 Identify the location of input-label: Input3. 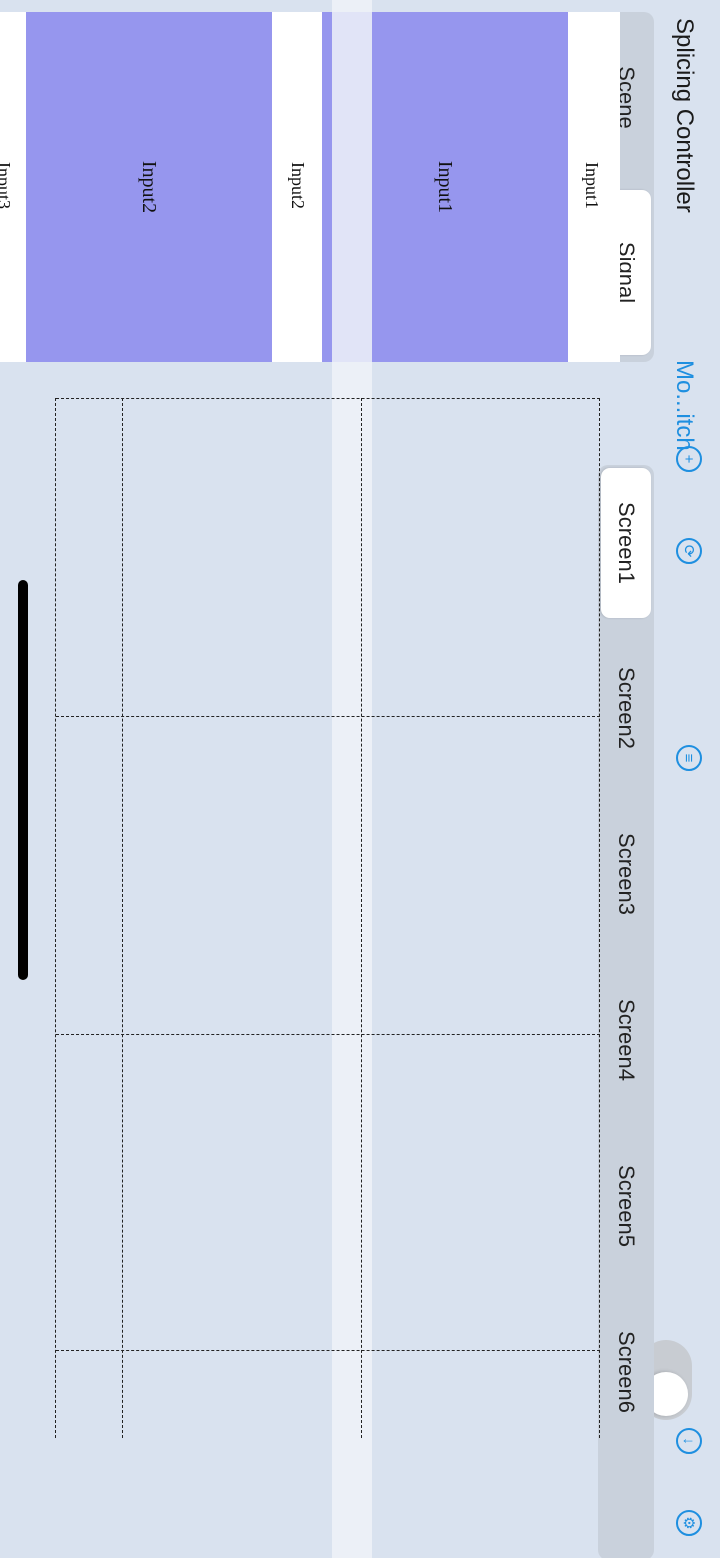
(7, 185).